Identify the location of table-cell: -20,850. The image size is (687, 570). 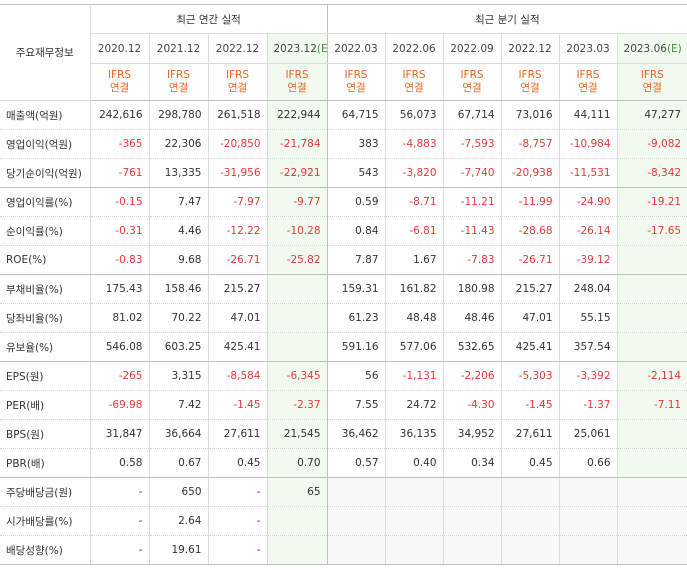
(237, 144).